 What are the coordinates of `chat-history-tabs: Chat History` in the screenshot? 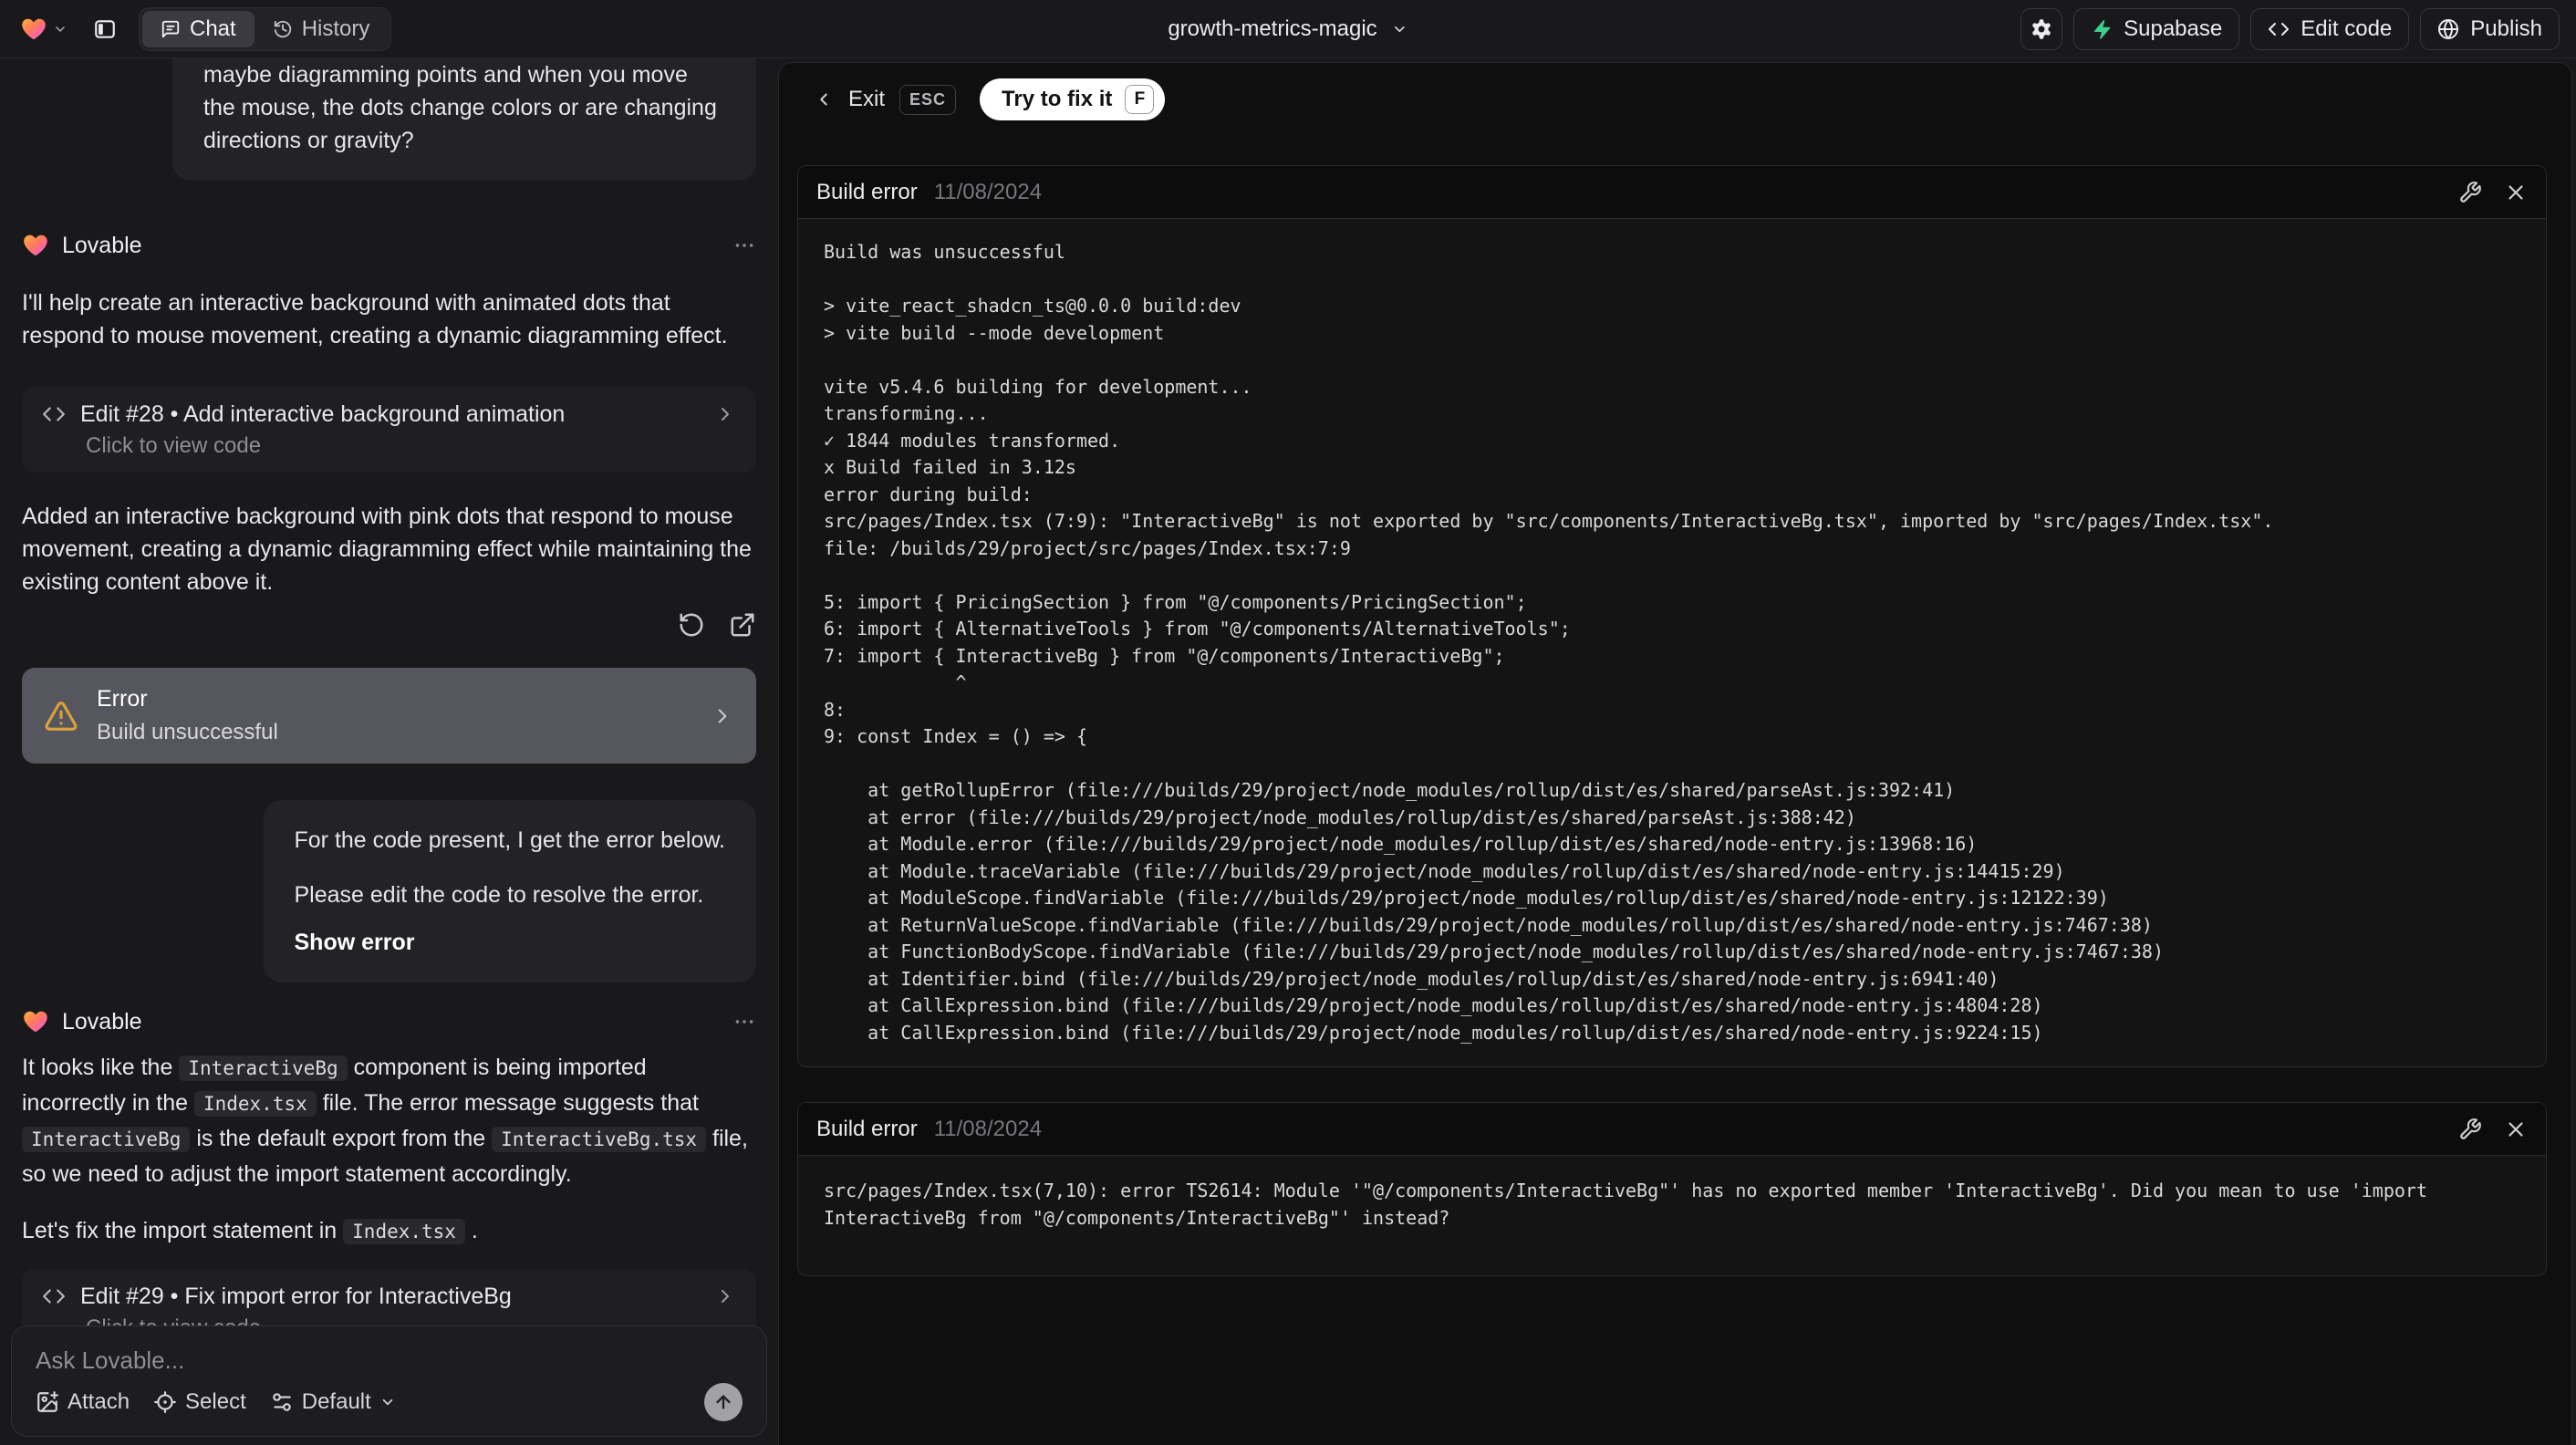 It's located at (265, 28).